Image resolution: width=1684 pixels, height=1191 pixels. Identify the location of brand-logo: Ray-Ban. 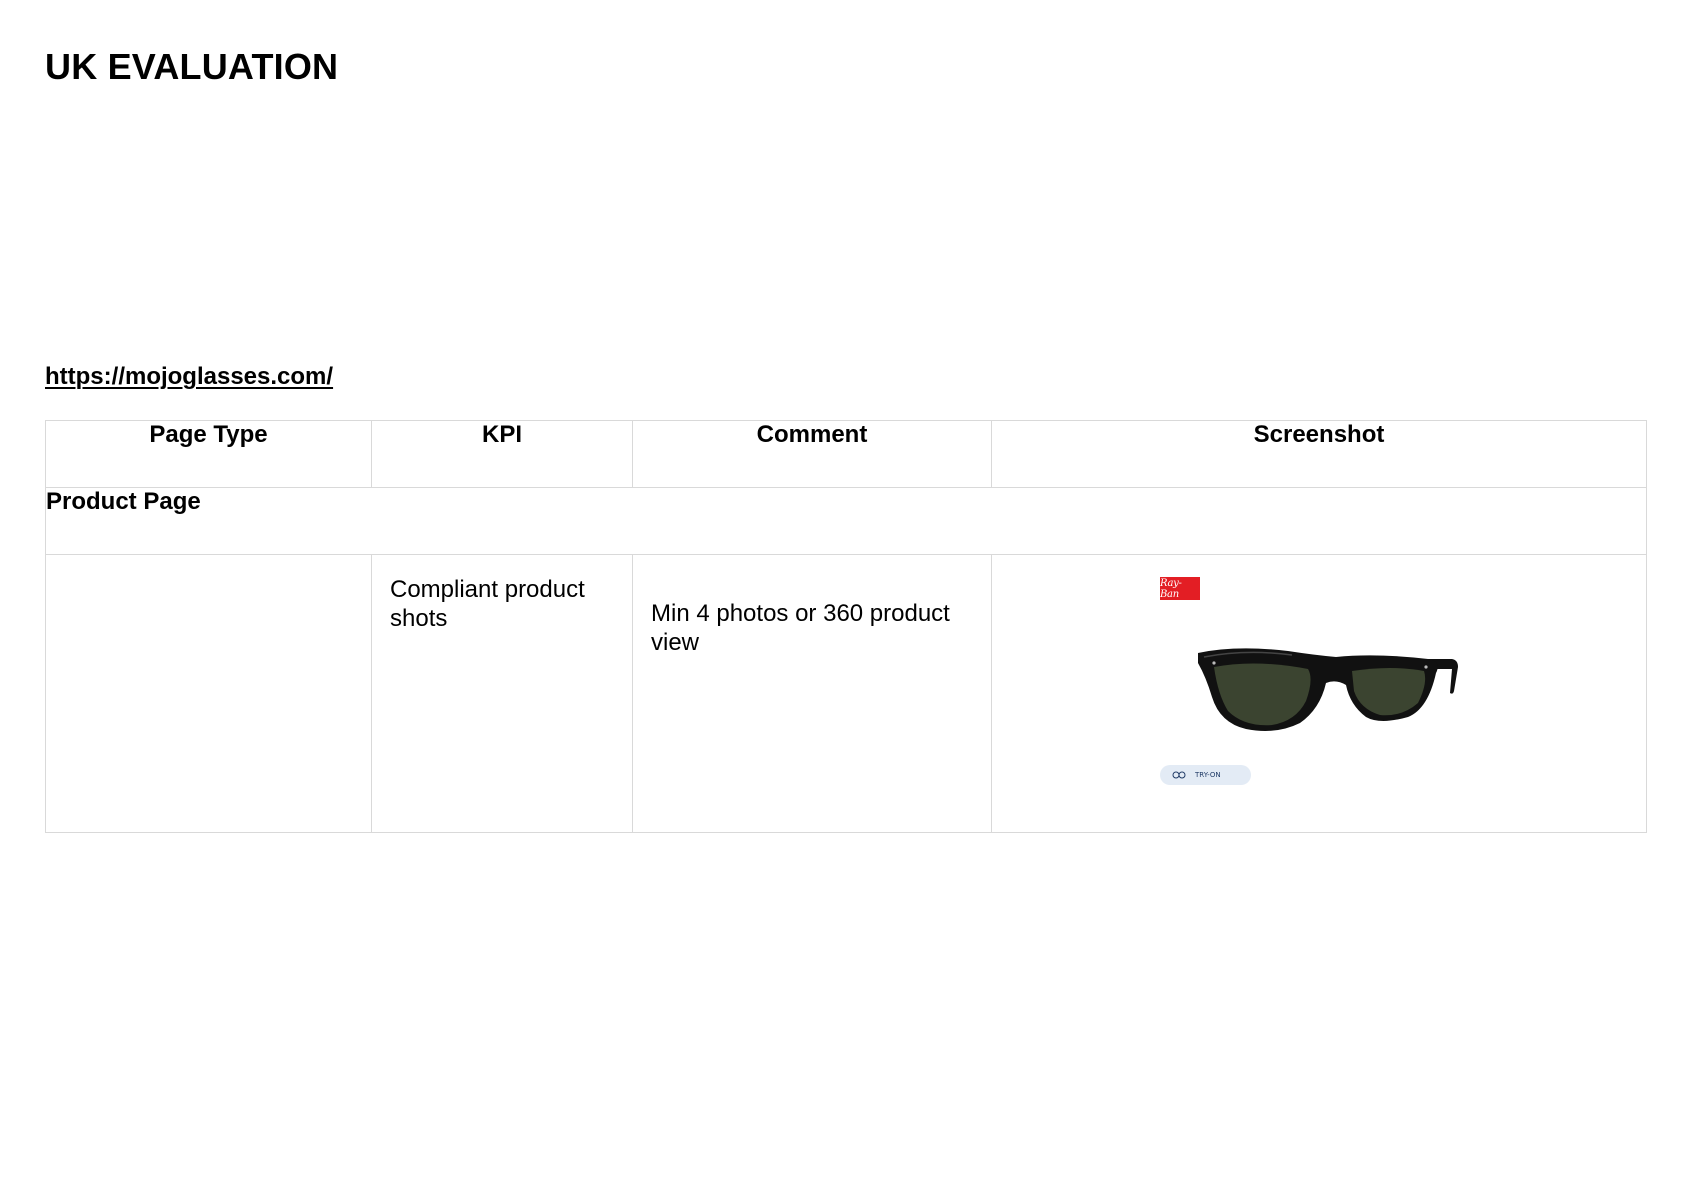
(1180, 588).